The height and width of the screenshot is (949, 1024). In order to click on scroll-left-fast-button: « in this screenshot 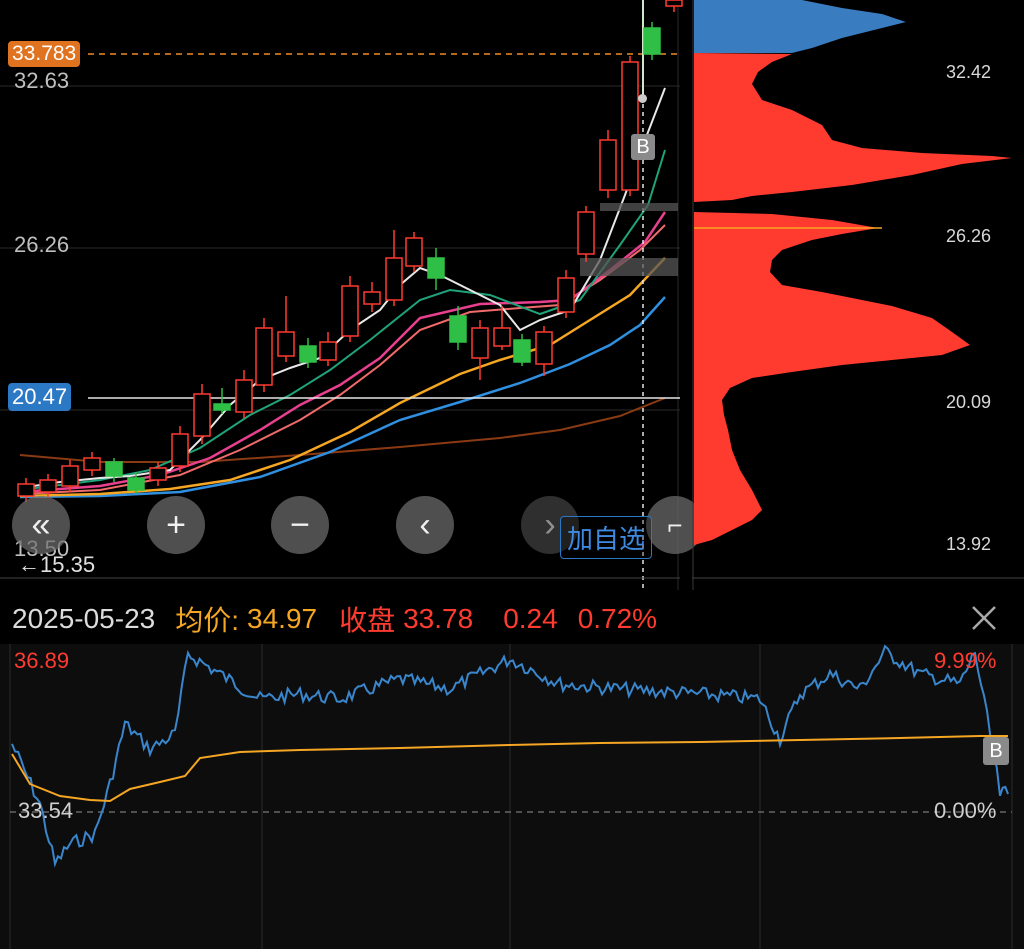, I will do `click(41, 525)`.